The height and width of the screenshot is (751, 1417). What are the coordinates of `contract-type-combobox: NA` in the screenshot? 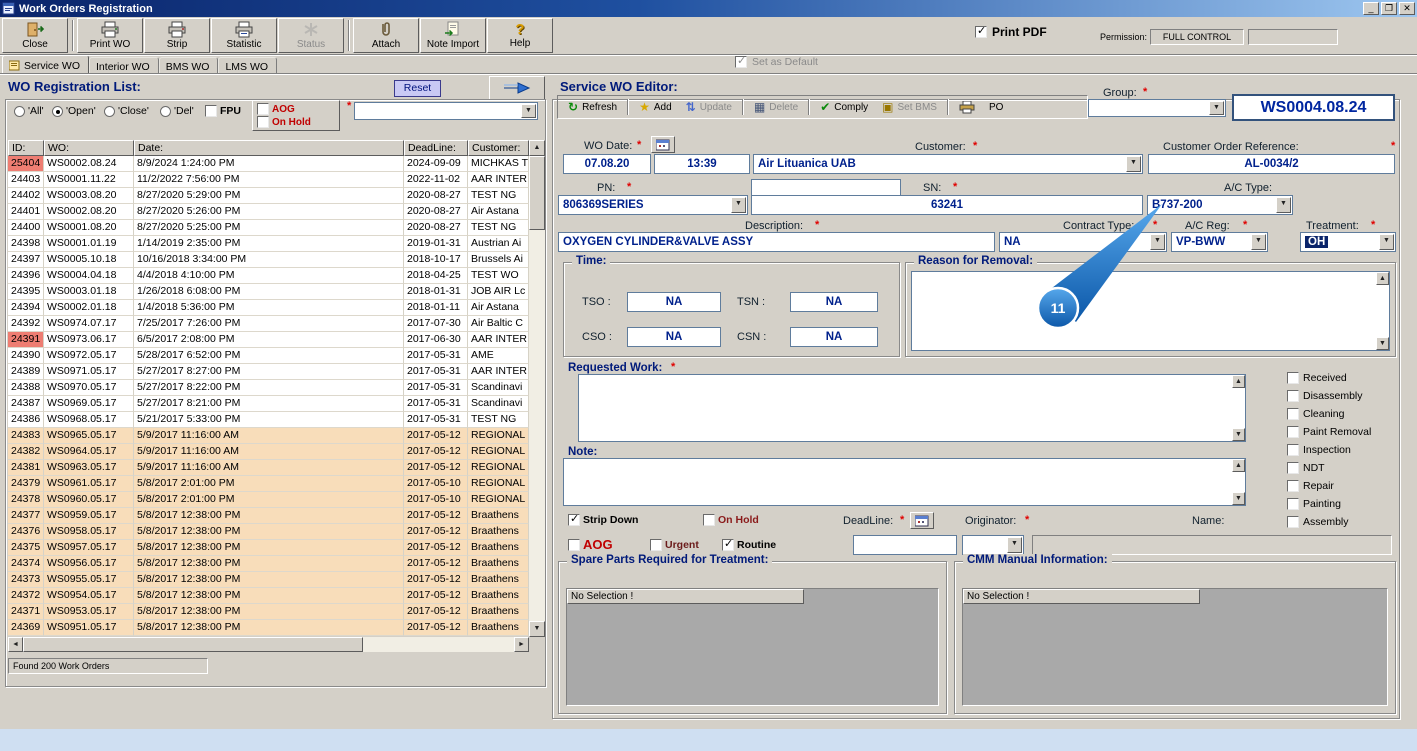 It's located at (1083, 242).